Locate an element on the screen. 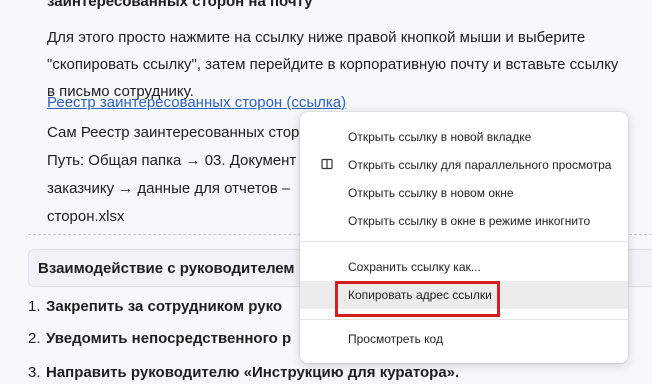  stakeholder-register-link: Реестр заинтересованных сторон (ссылка) is located at coordinates (196, 102).